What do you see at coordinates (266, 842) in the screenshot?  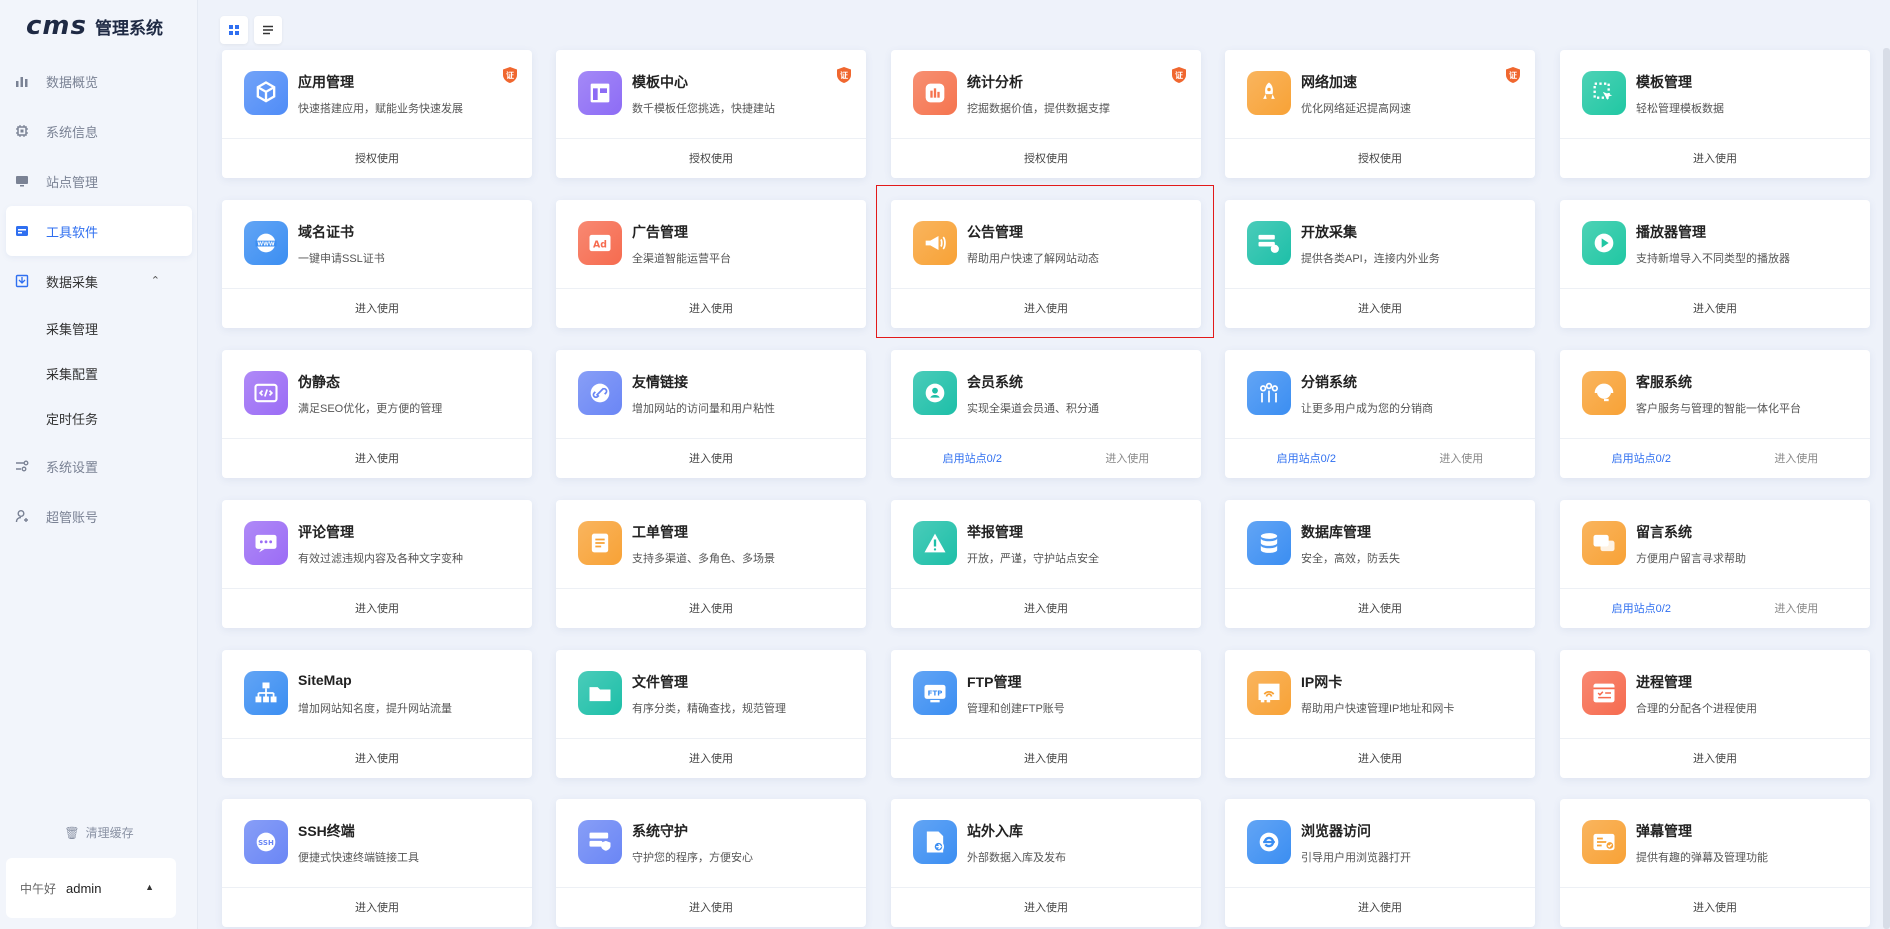 I see `ssh-icon: SSH` at bounding box center [266, 842].